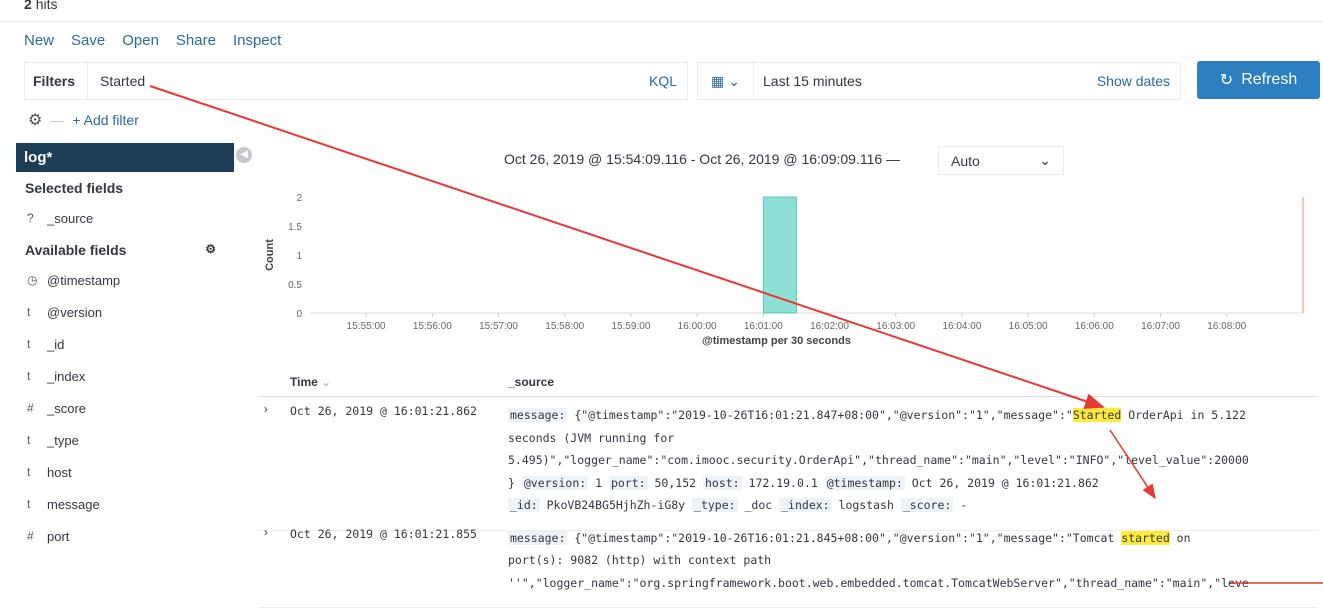  What do you see at coordinates (1160, 326) in the screenshot?
I see `x-tick-label: 16:07:00` at bounding box center [1160, 326].